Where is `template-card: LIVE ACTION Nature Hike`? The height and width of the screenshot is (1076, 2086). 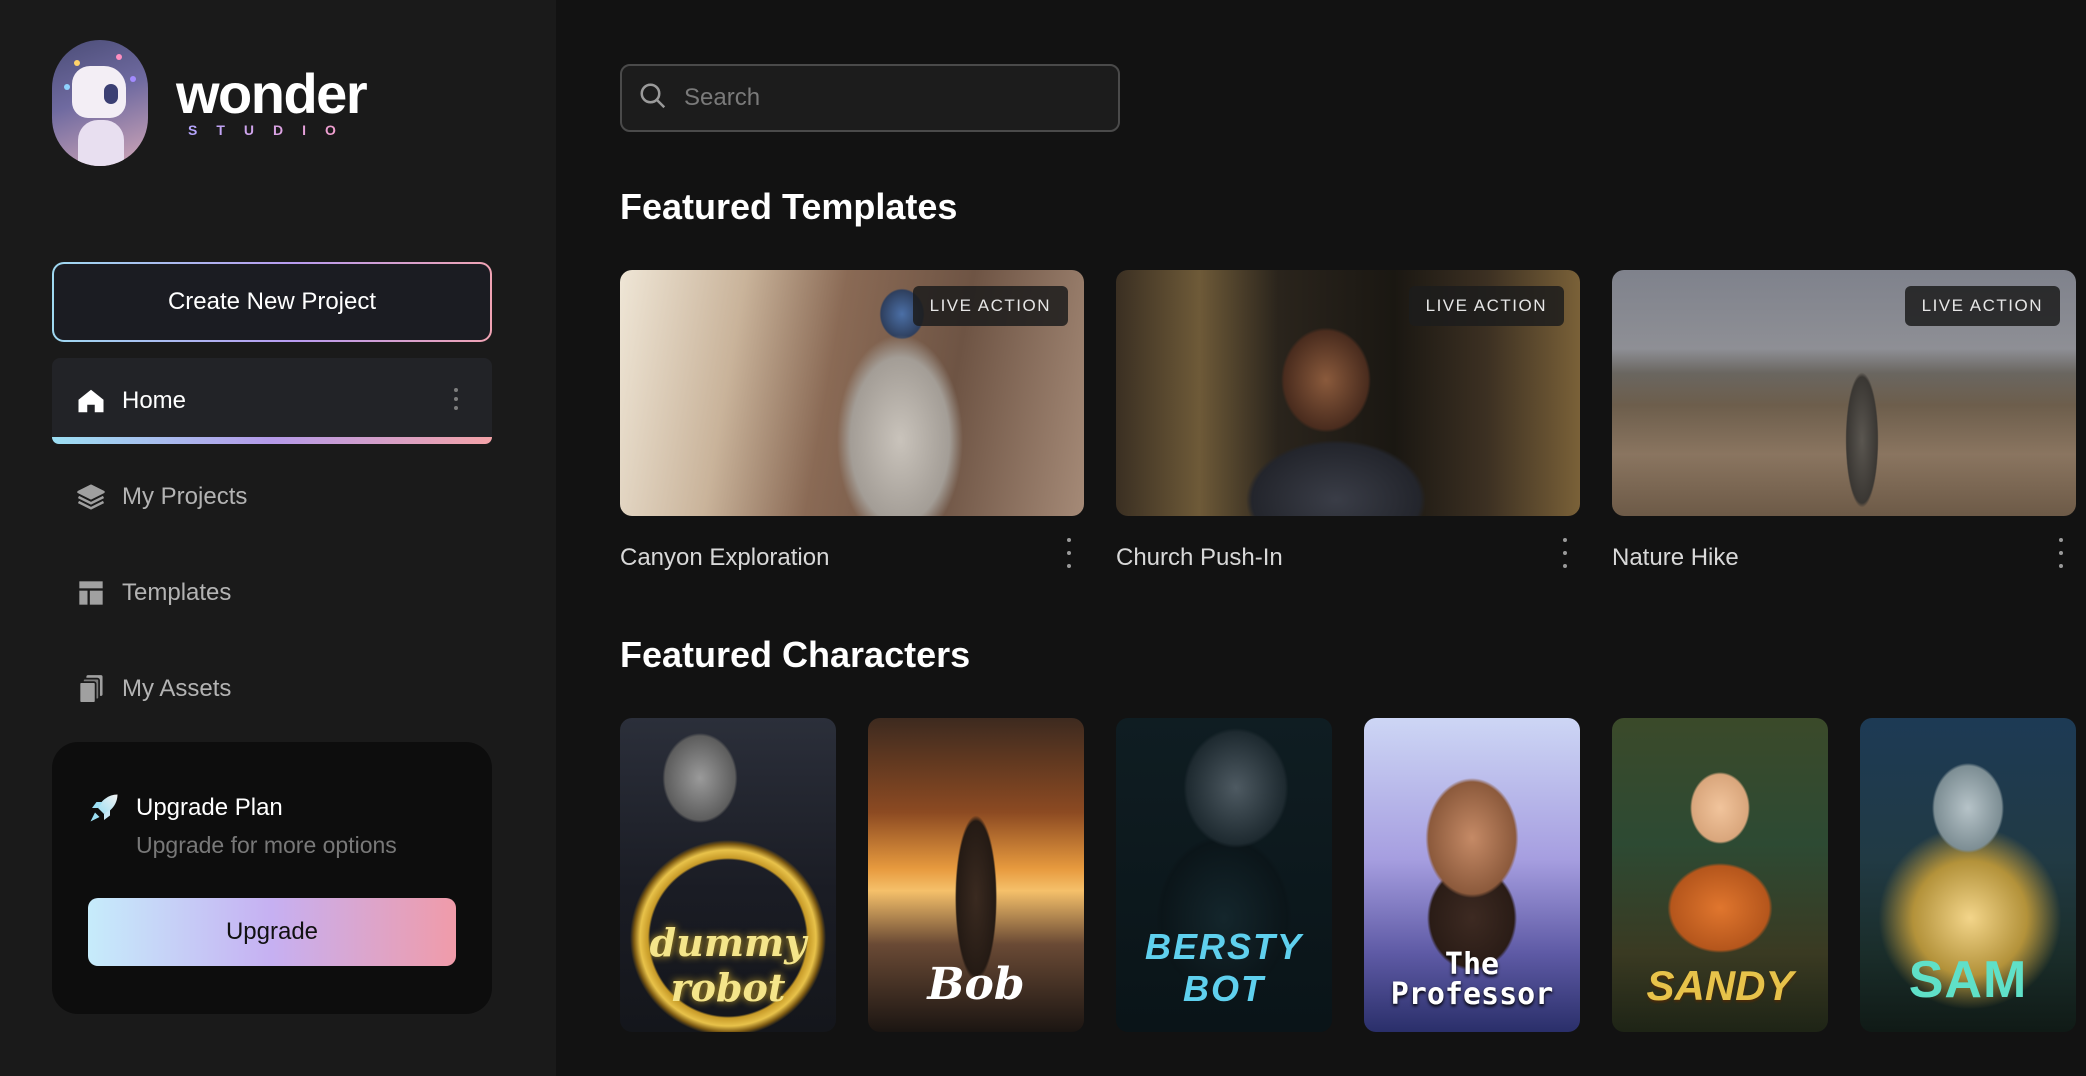
template-card: LIVE ACTION Nature Hike is located at coordinates (1844, 420).